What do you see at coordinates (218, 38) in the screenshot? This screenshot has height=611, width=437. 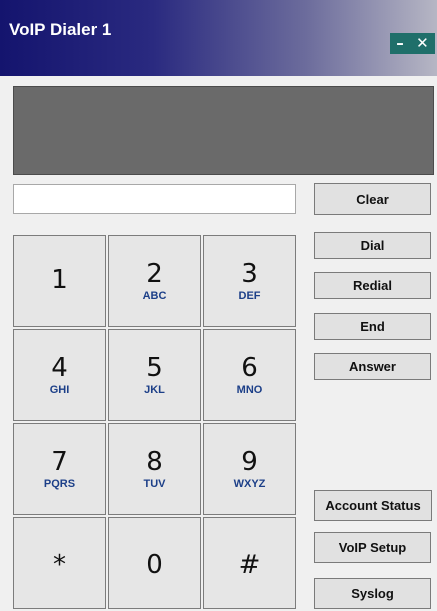 I see `title-bar: VoIP Dialer 1 – ✕` at bounding box center [218, 38].